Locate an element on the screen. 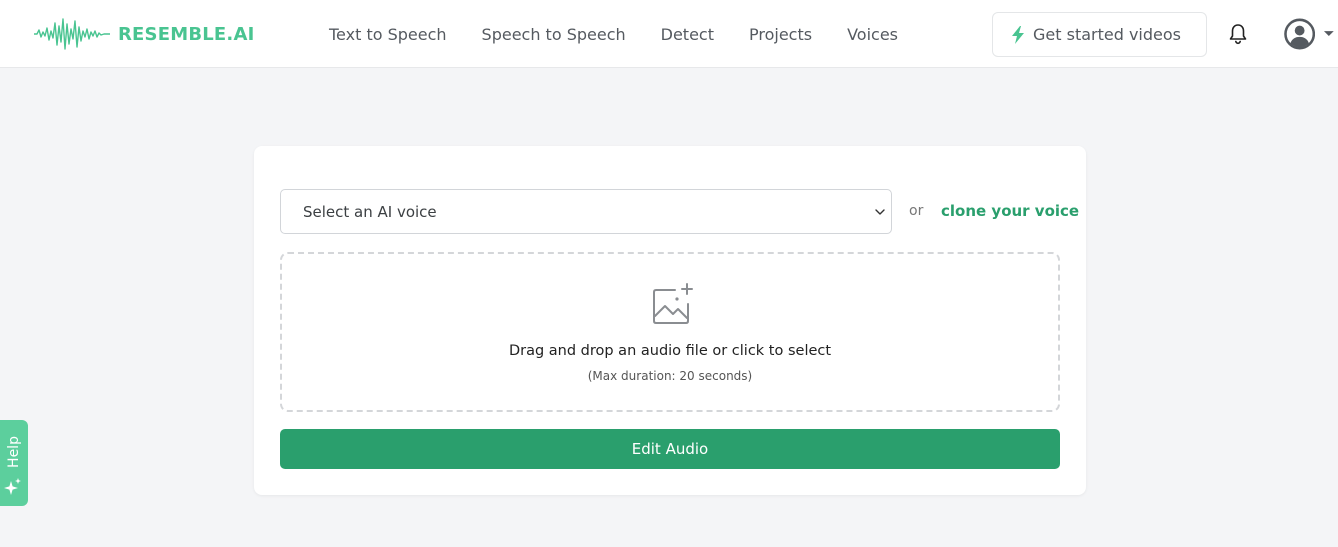 This screenshot has width=1338, height=547. nav-speech-to-speech: Speech to Speech is located at coordinates (554, 34).